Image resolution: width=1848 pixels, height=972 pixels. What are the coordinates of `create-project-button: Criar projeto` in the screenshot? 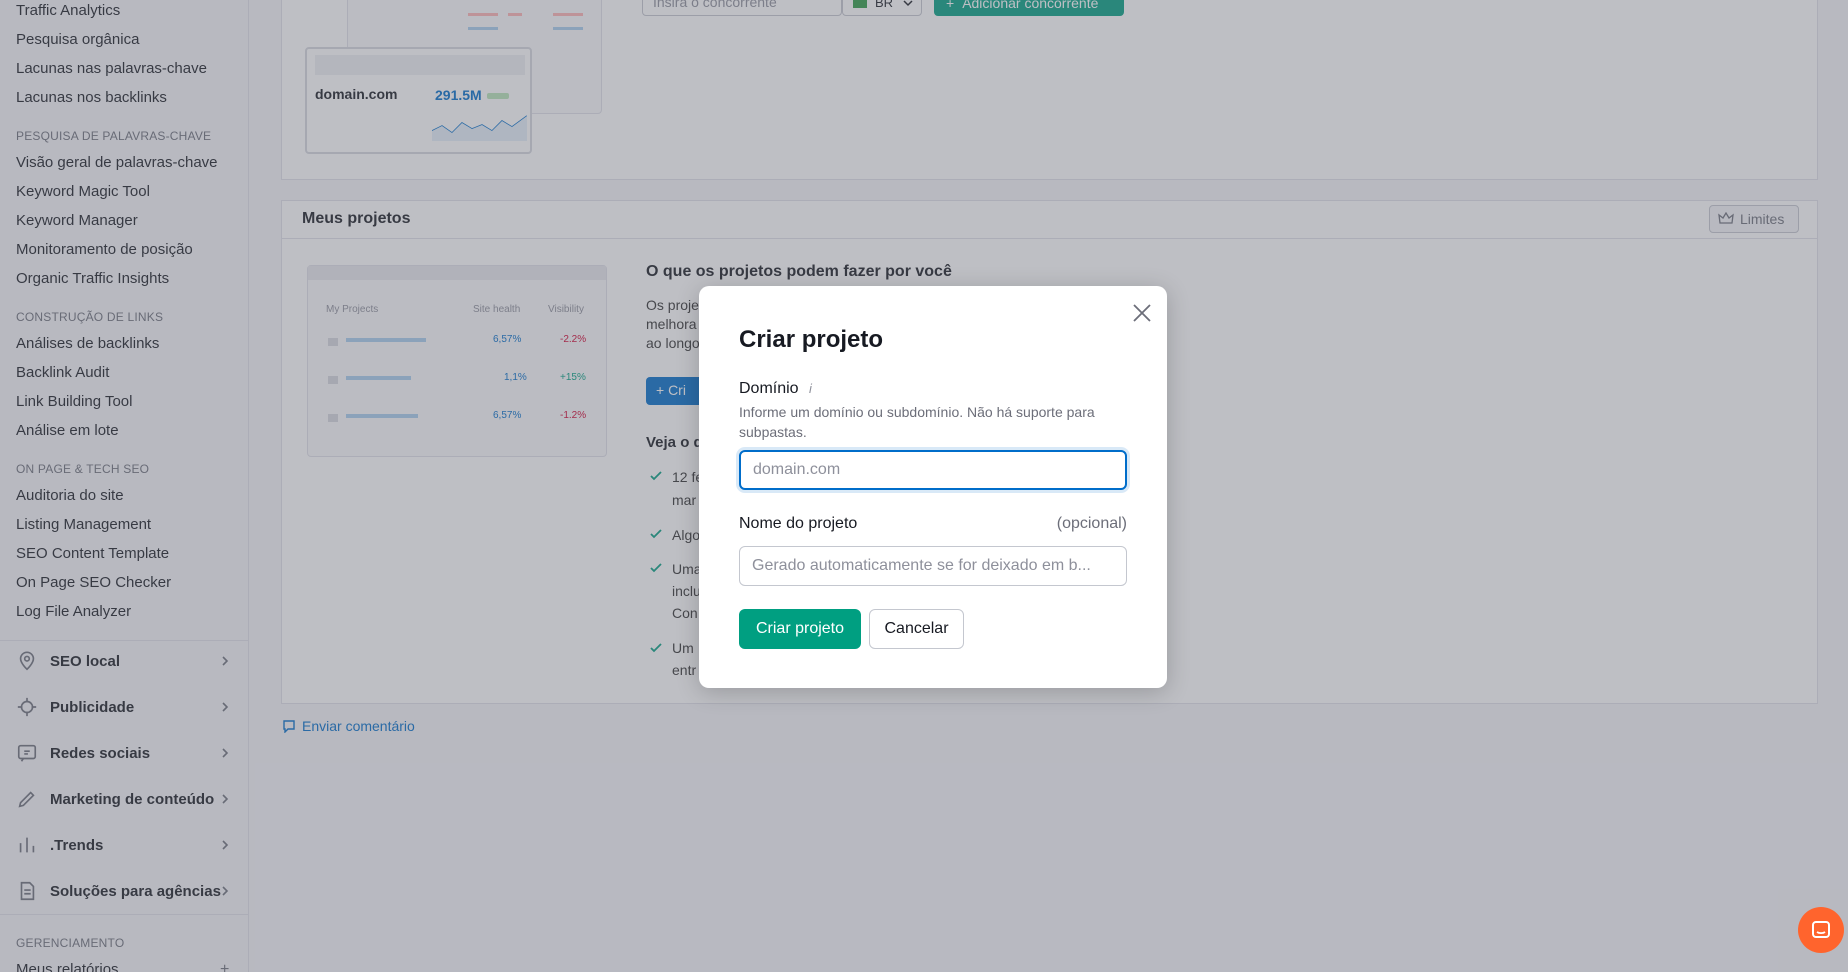 It's located at (800, 629).